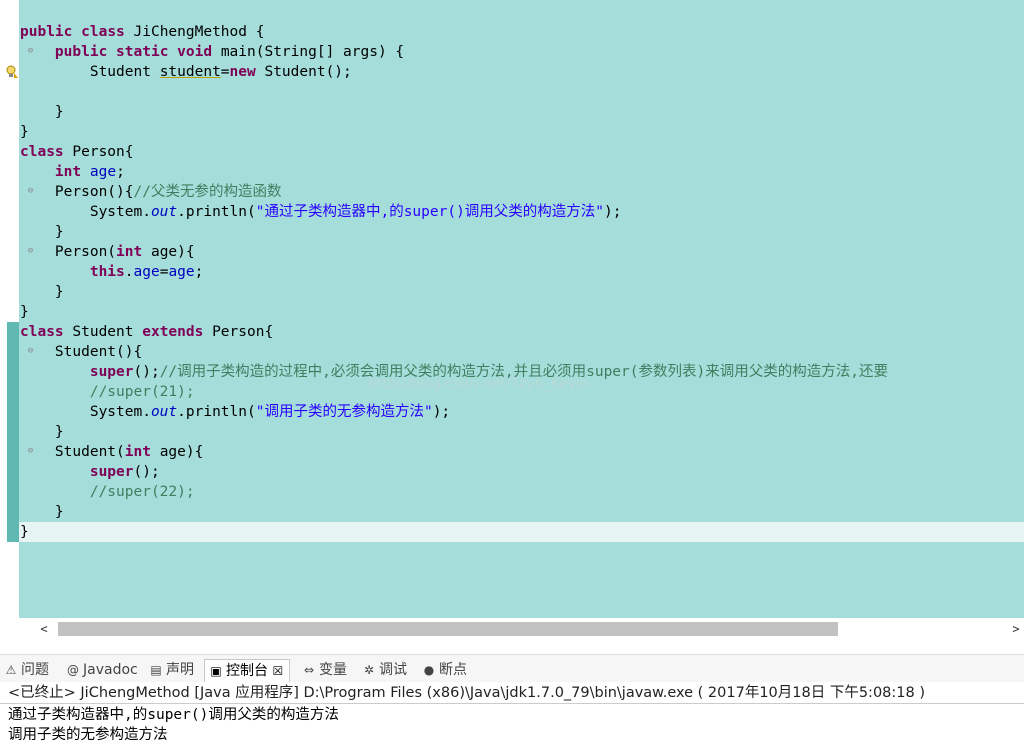 The image size is (1024, 748). I want to click on code-line: Student(){, so click(81, 352).